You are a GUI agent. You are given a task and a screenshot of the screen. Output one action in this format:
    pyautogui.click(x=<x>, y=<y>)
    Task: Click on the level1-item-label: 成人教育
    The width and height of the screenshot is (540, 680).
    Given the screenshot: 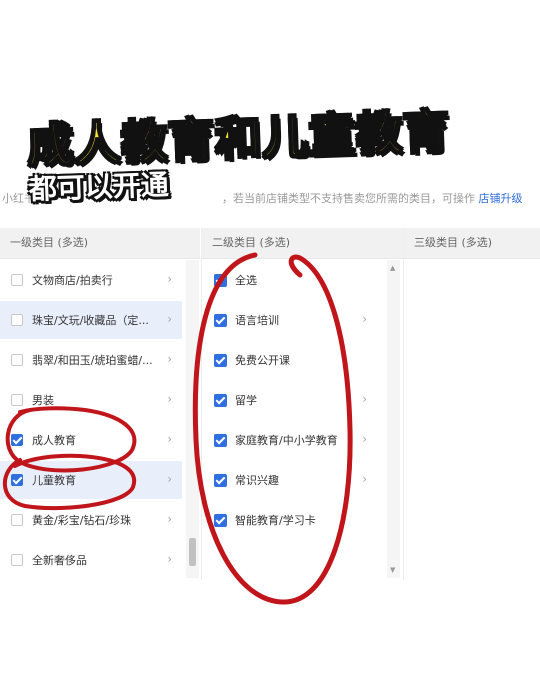 What is the action you would take?
    pyautogui.click(x=54, y=440)
    